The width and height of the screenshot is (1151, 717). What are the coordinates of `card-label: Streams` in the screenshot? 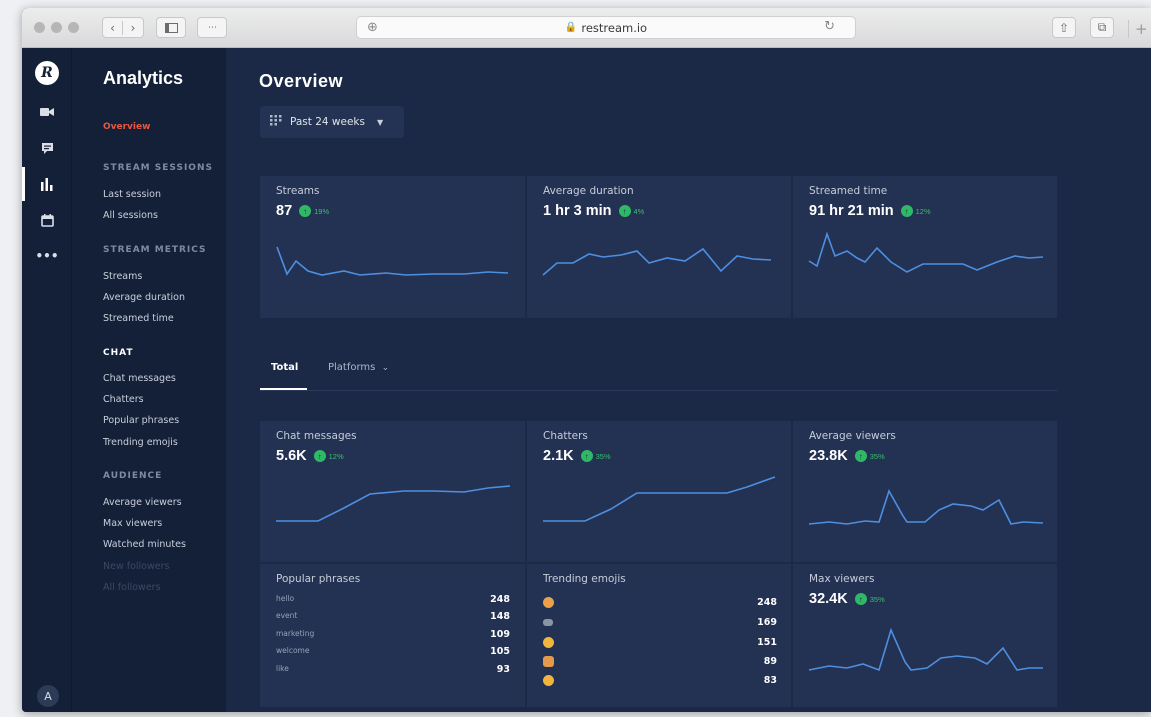 It's located at (298, 191).